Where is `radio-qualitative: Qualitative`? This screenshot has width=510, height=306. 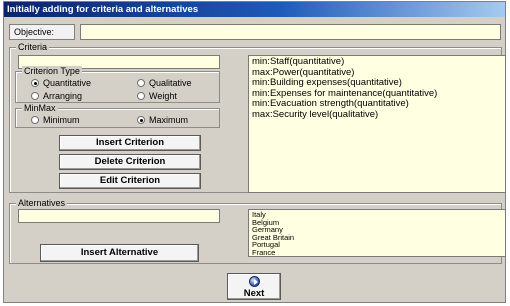 radio-qualitative: Qualitative is located at coordinates (164, 83).